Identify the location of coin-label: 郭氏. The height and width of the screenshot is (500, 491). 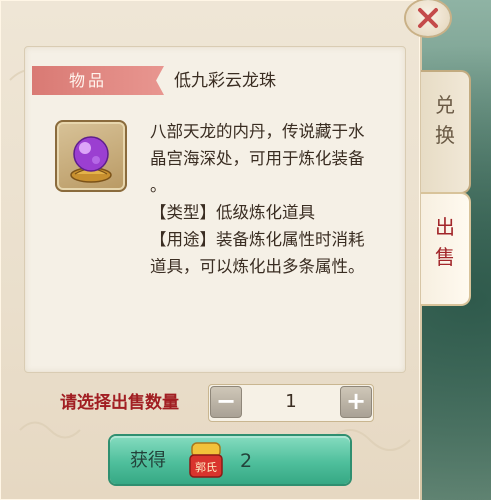
(206, 467).